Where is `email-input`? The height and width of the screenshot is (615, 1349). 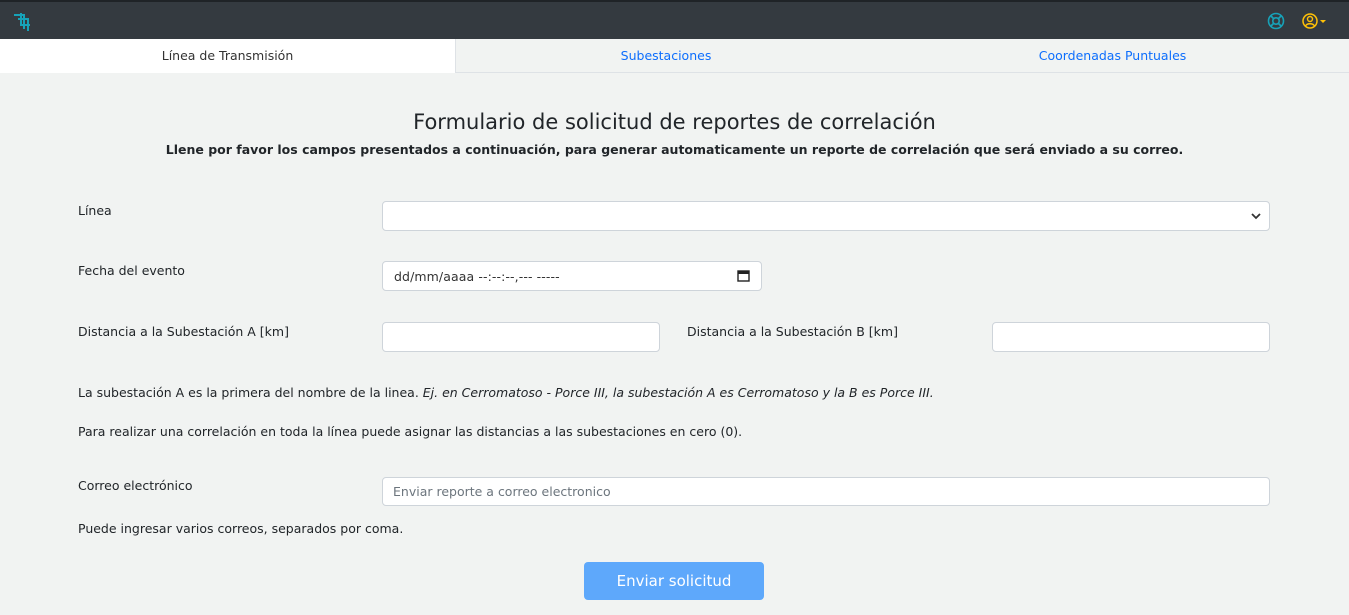 email-input is located at coordinates (826, 491).